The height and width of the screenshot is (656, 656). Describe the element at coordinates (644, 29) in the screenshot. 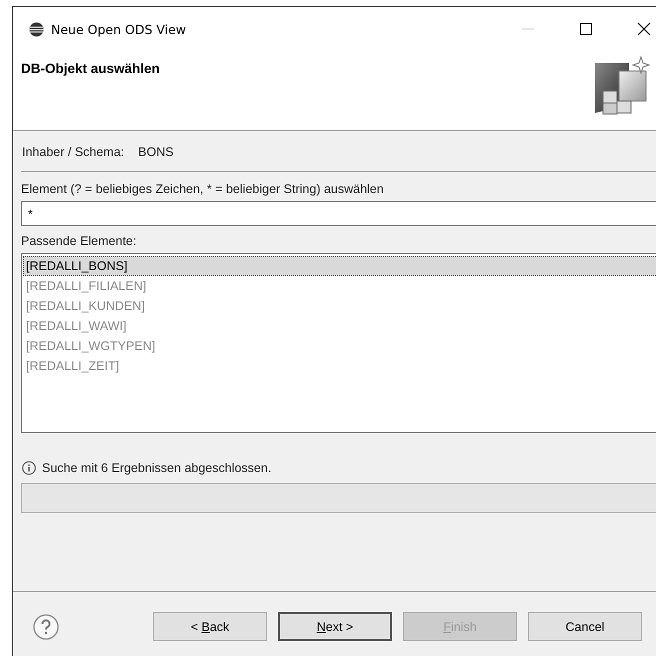

I see `close-icon` at that location.